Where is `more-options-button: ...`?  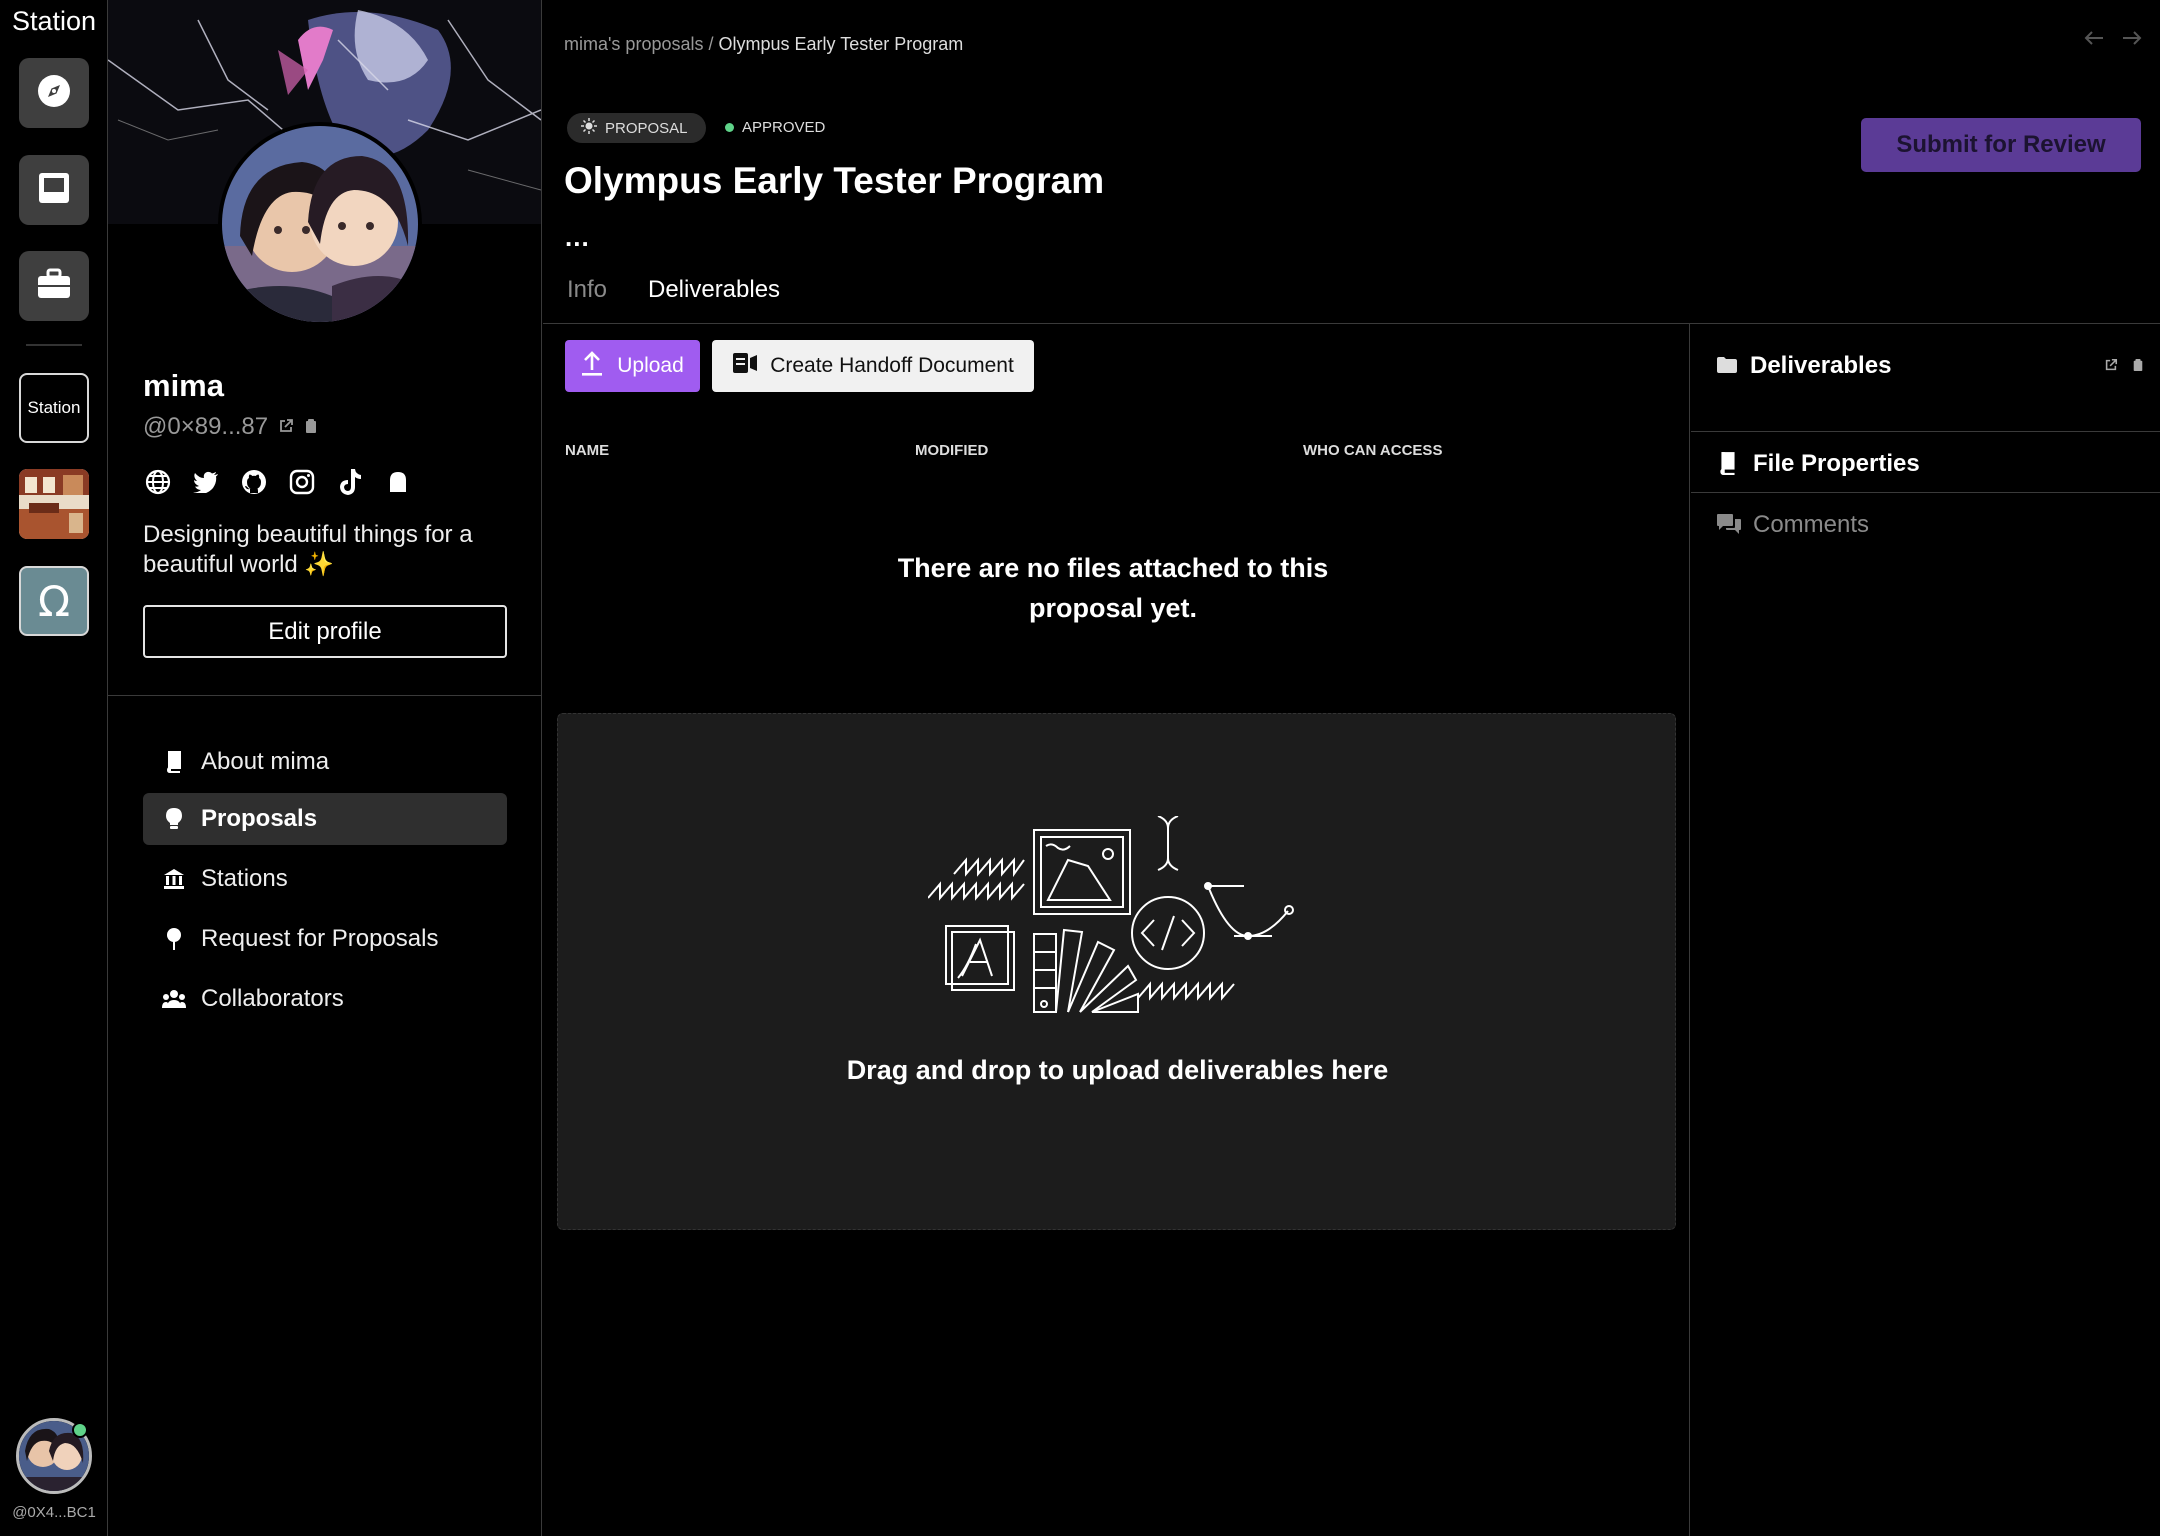
more-options-button: ... is located at coordinates (577, 237).